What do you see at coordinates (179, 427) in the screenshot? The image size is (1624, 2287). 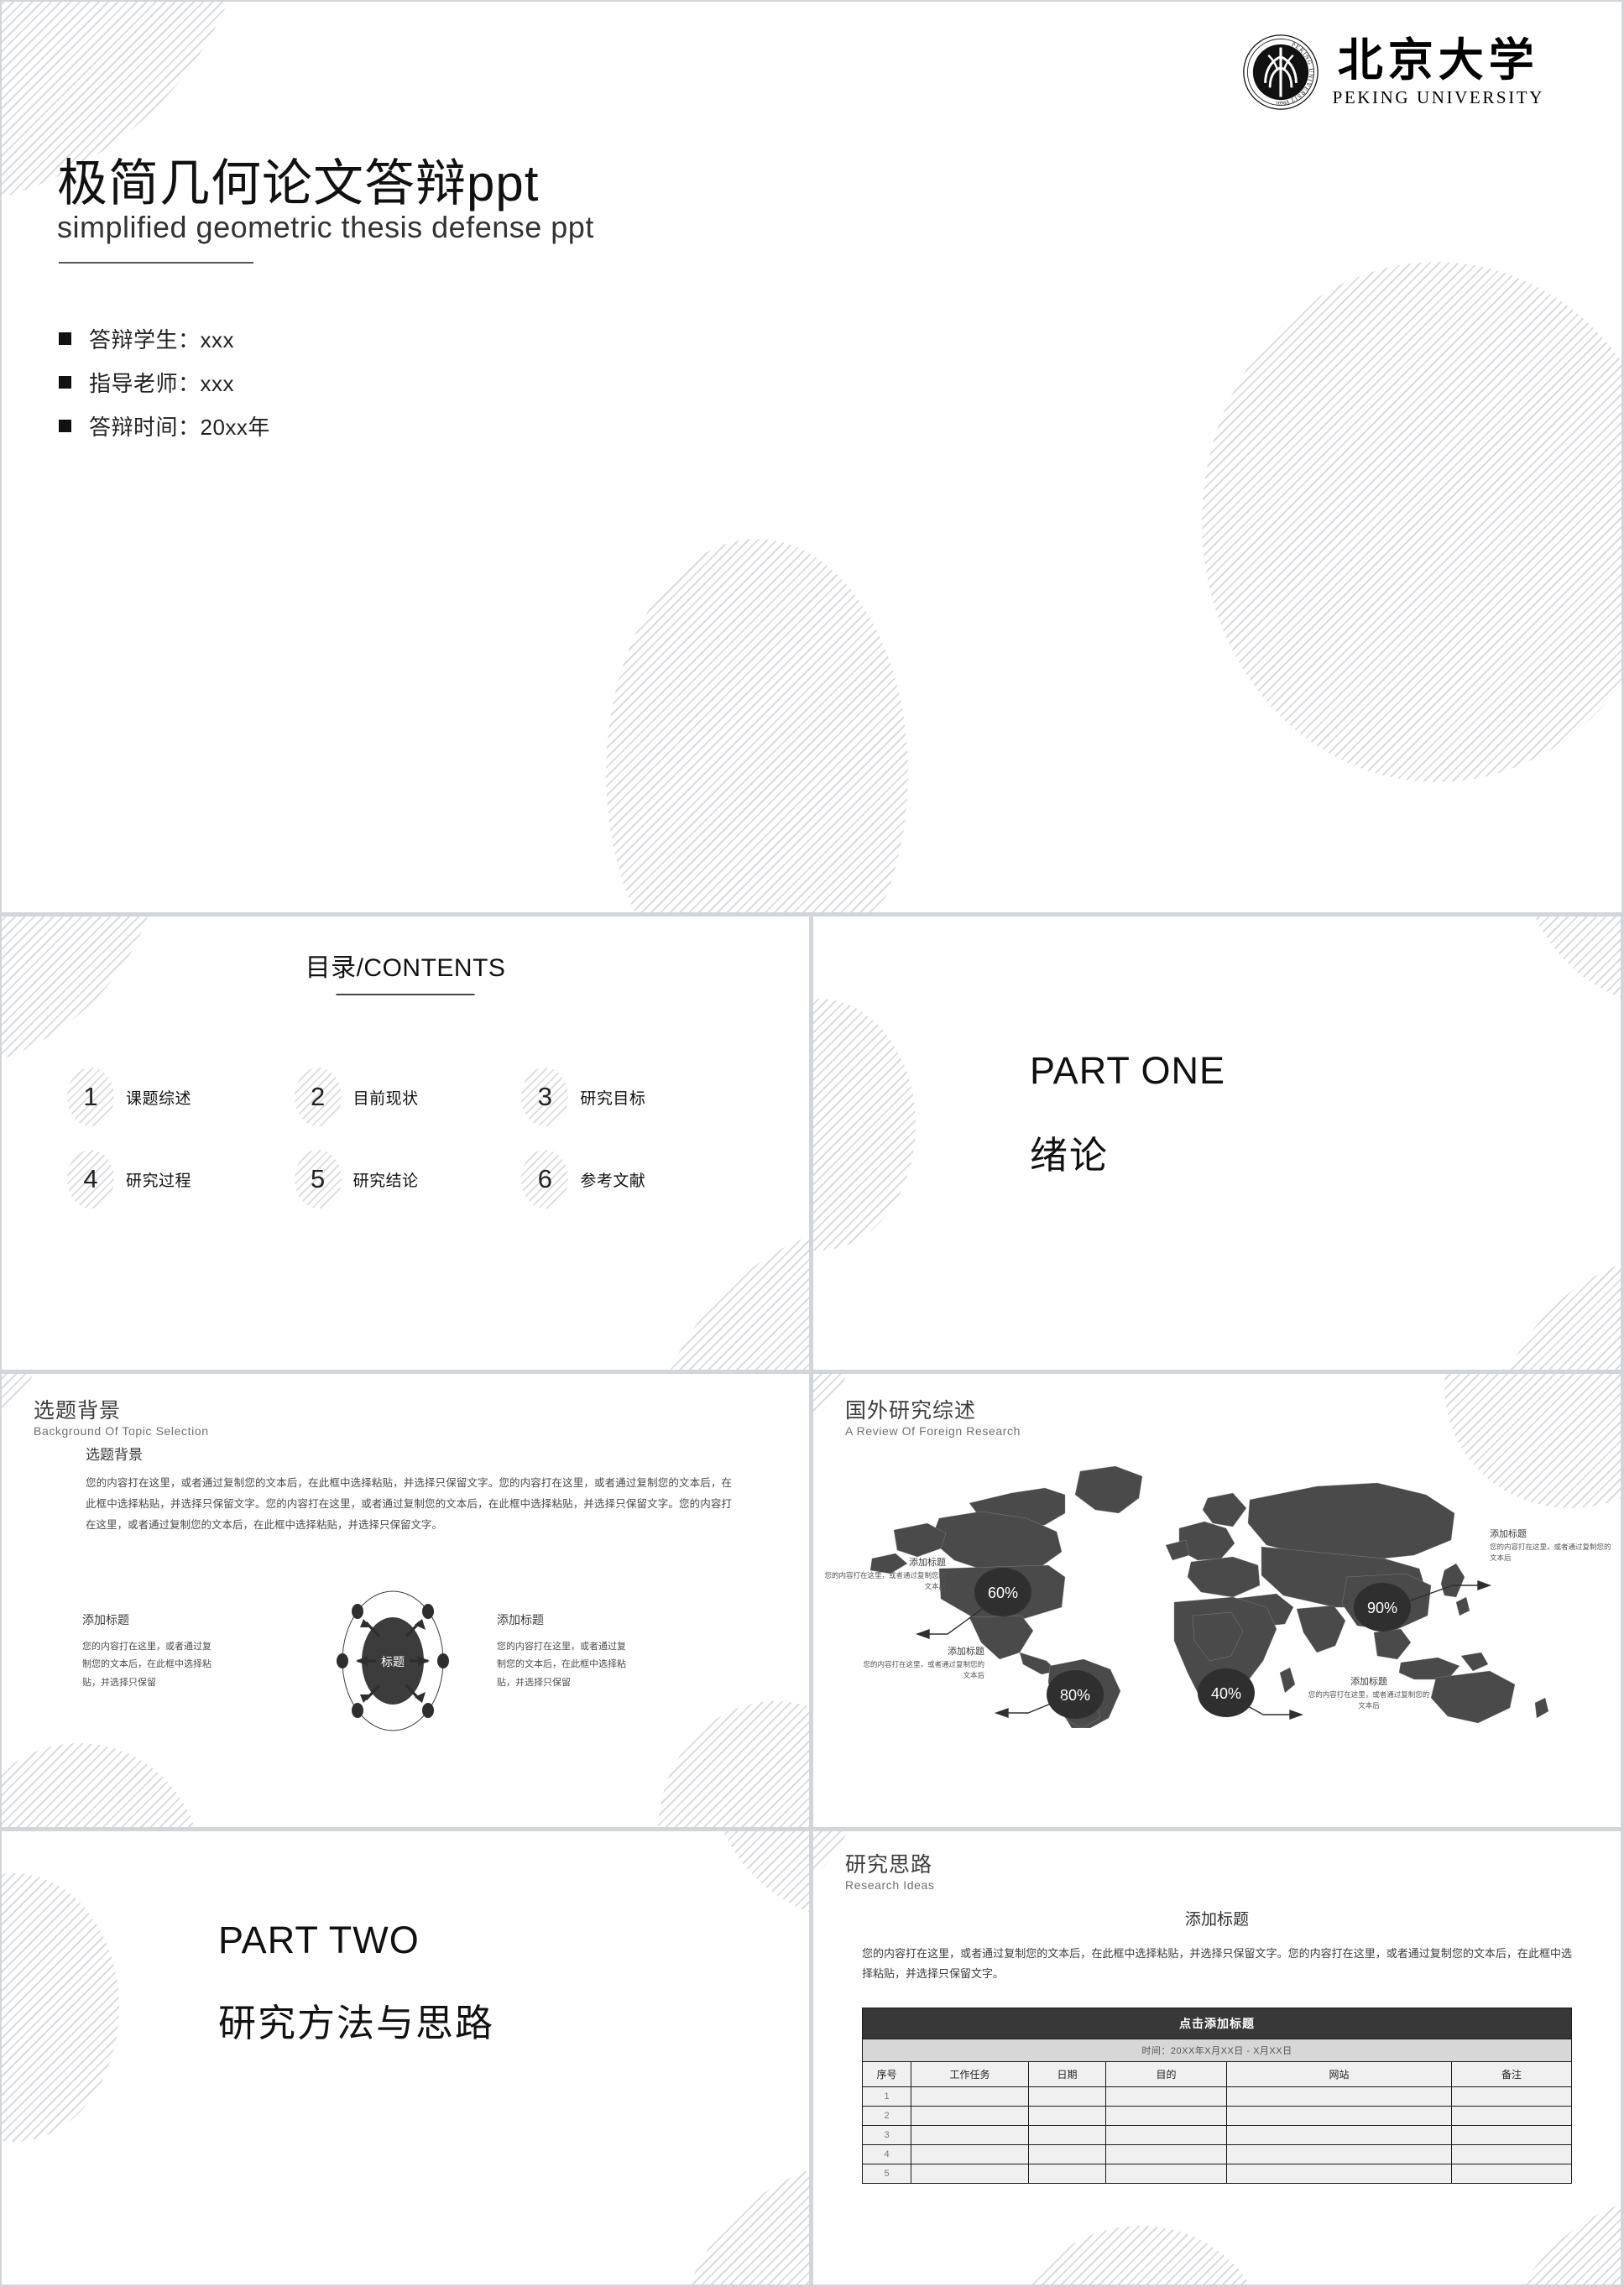 I see `cover-meta-date: 答辩时间：20xx年` at bounding box center [179, 427].